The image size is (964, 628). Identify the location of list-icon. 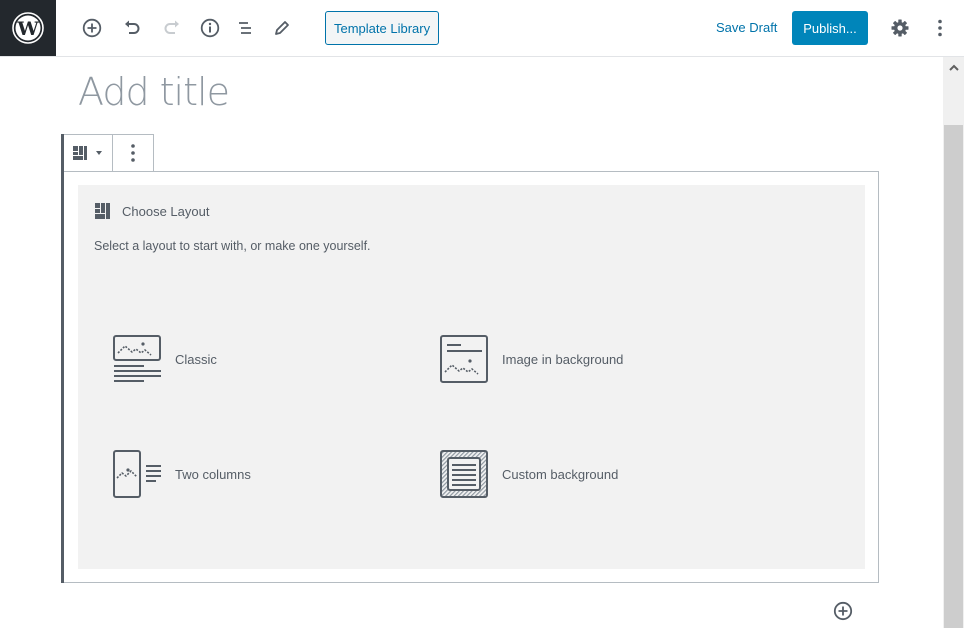
(245, 28).